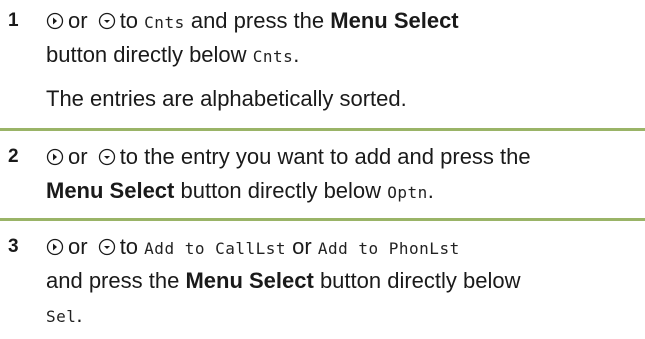 The width and height of the screenshot is (645, 339). I want to click on step-number: 2, so click(13, 156).